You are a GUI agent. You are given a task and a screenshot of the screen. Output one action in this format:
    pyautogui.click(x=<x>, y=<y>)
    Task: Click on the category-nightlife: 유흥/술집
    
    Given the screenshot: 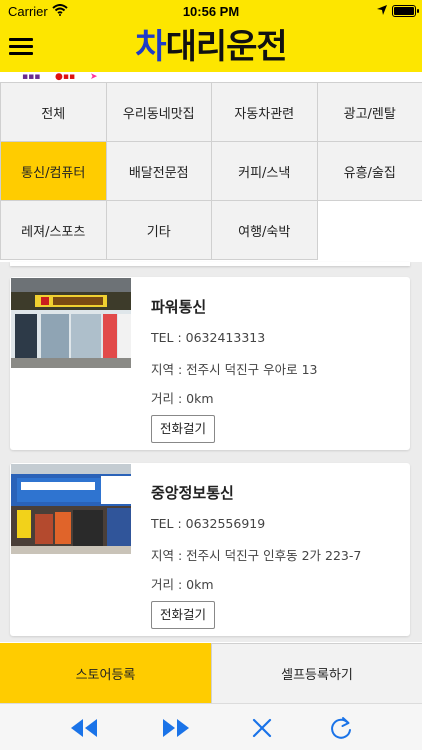 What is the action you would take?
    pyautogui.click(x=369, y=171)
    